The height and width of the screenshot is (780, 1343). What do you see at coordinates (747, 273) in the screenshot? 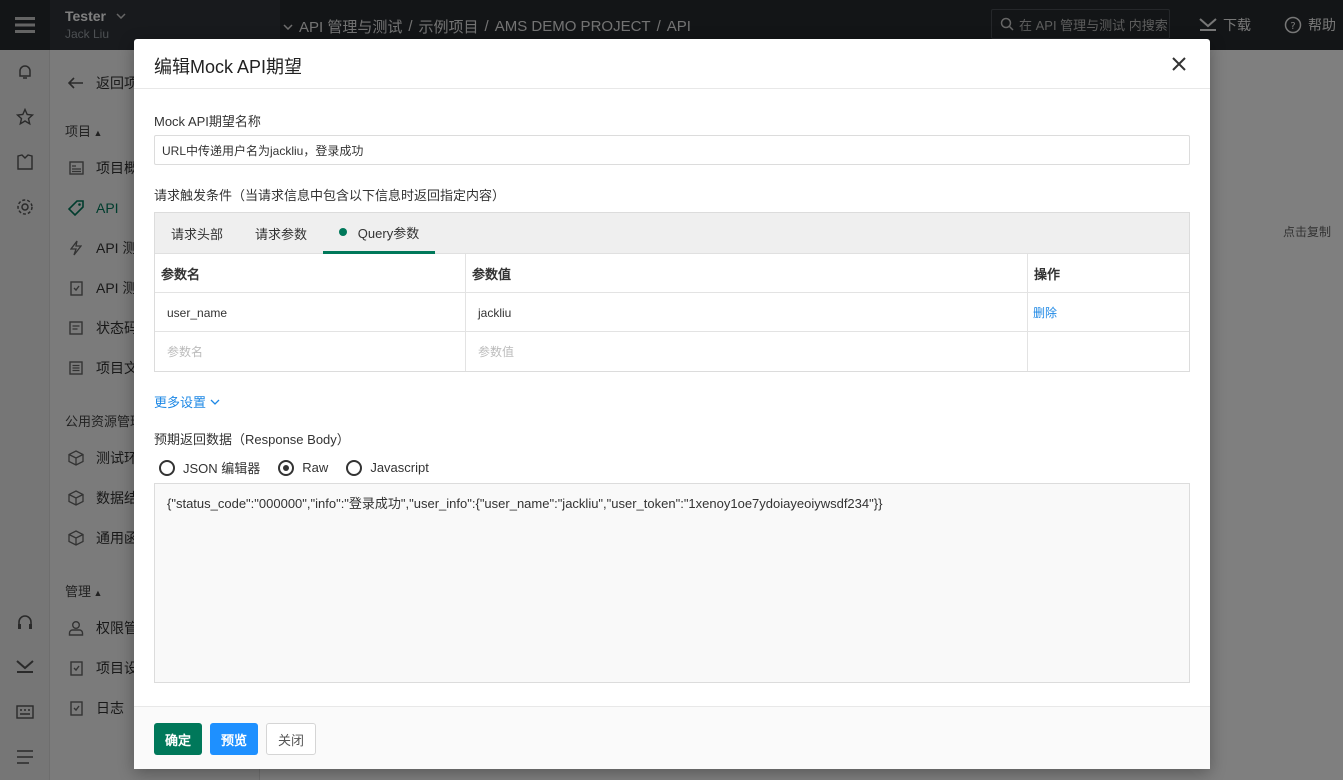
I see `column-header-value: 参数值` at bounding box center [747, 273].